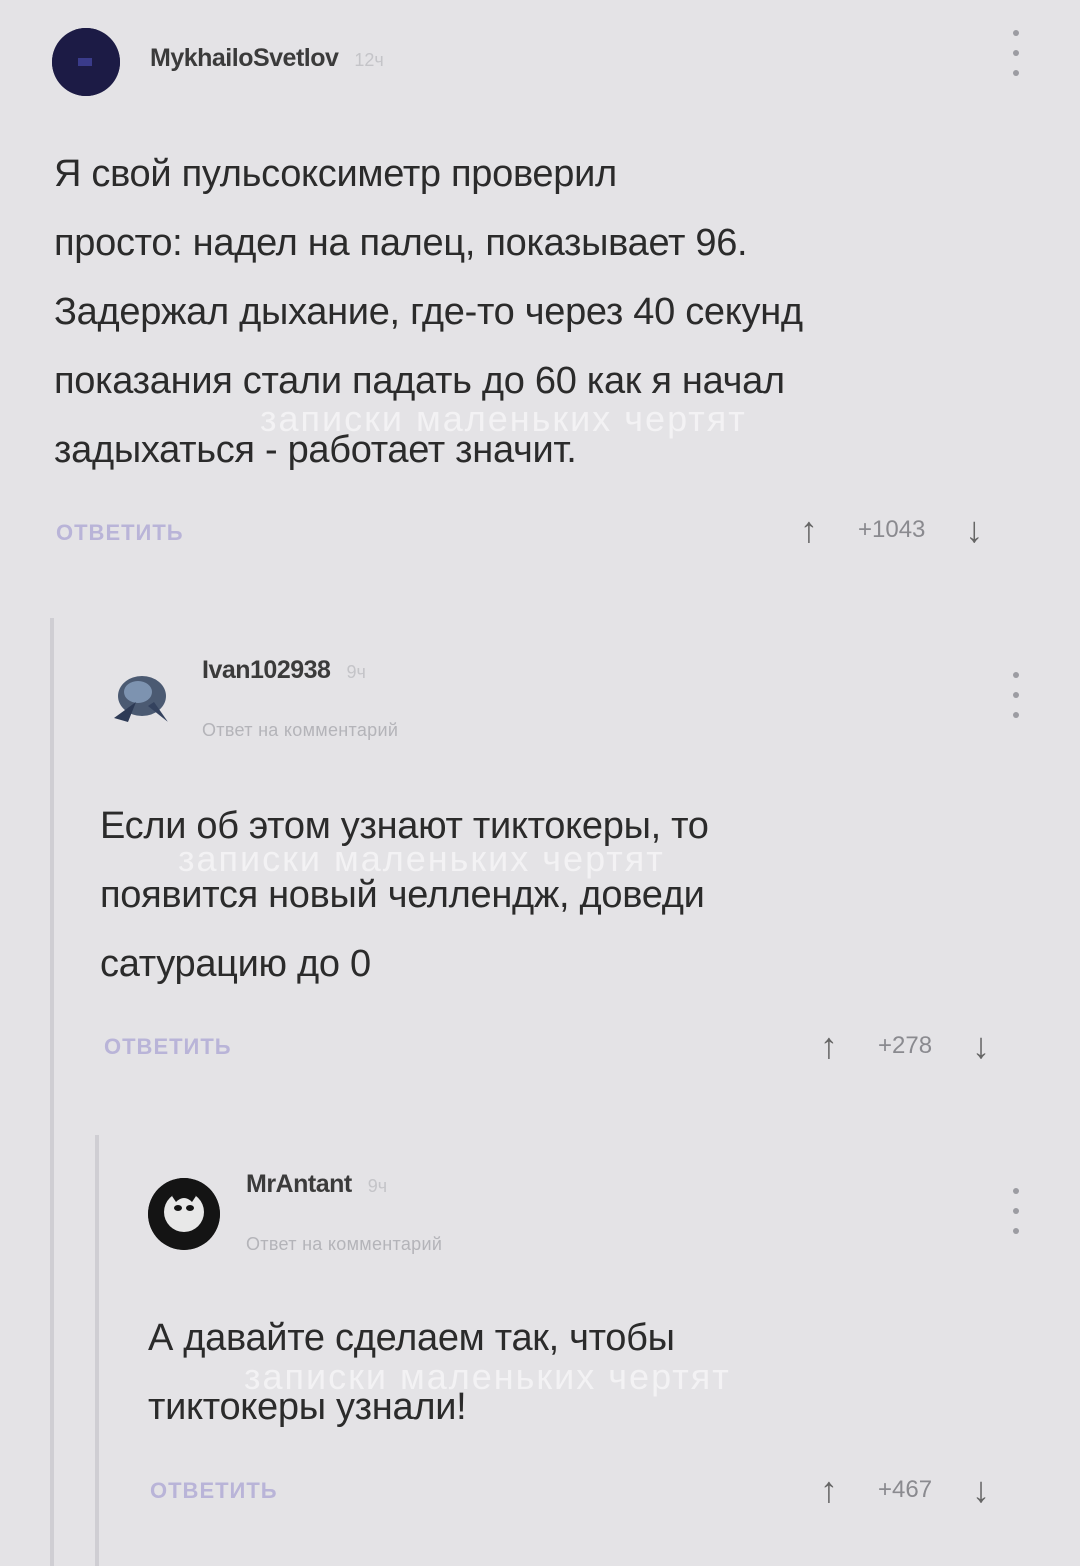 The width and height of the screenshot is (1080, 1566). Describe the element at coordinates (369, 60) in the screenshot. I see `timestamp: 12ч` at that location.